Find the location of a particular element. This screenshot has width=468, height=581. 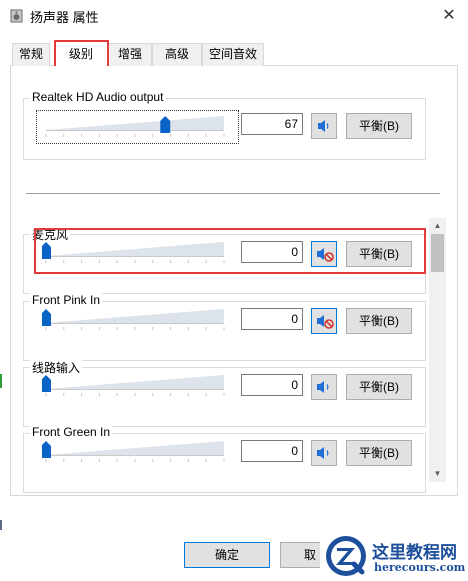

section-divider is located at coordinates (233, 193).